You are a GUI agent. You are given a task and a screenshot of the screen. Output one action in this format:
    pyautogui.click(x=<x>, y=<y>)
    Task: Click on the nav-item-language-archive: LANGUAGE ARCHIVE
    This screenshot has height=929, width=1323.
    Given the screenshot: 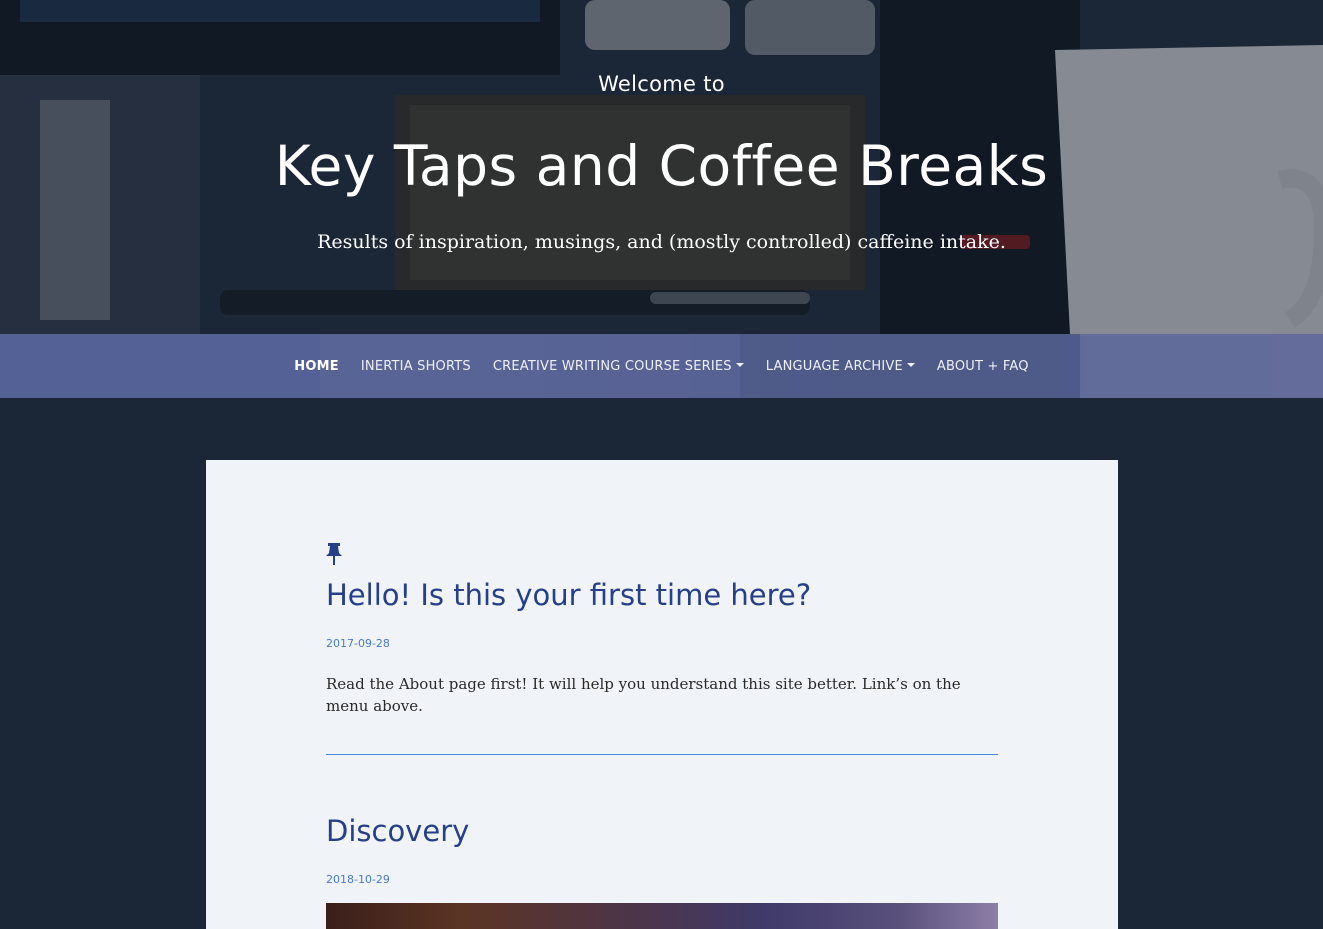 What is the action you would take?
    pyautogui.click(x=840, y=366)
    